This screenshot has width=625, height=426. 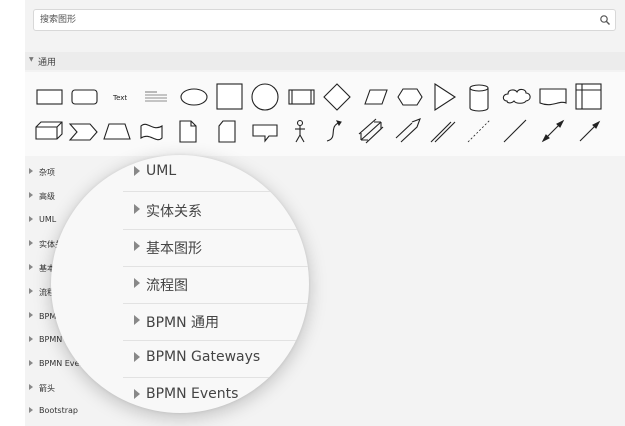 I want to click on process-shape, so click(x=301, y=97).